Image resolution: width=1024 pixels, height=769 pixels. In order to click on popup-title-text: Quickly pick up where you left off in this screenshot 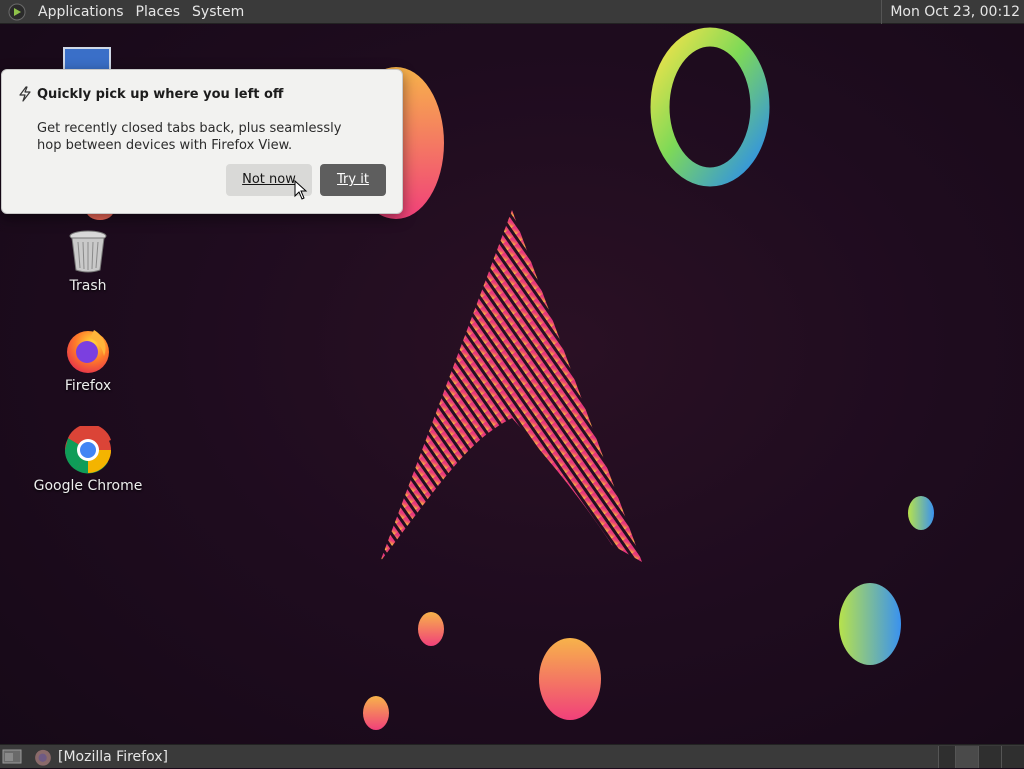, I will do `click(160, 94)`.